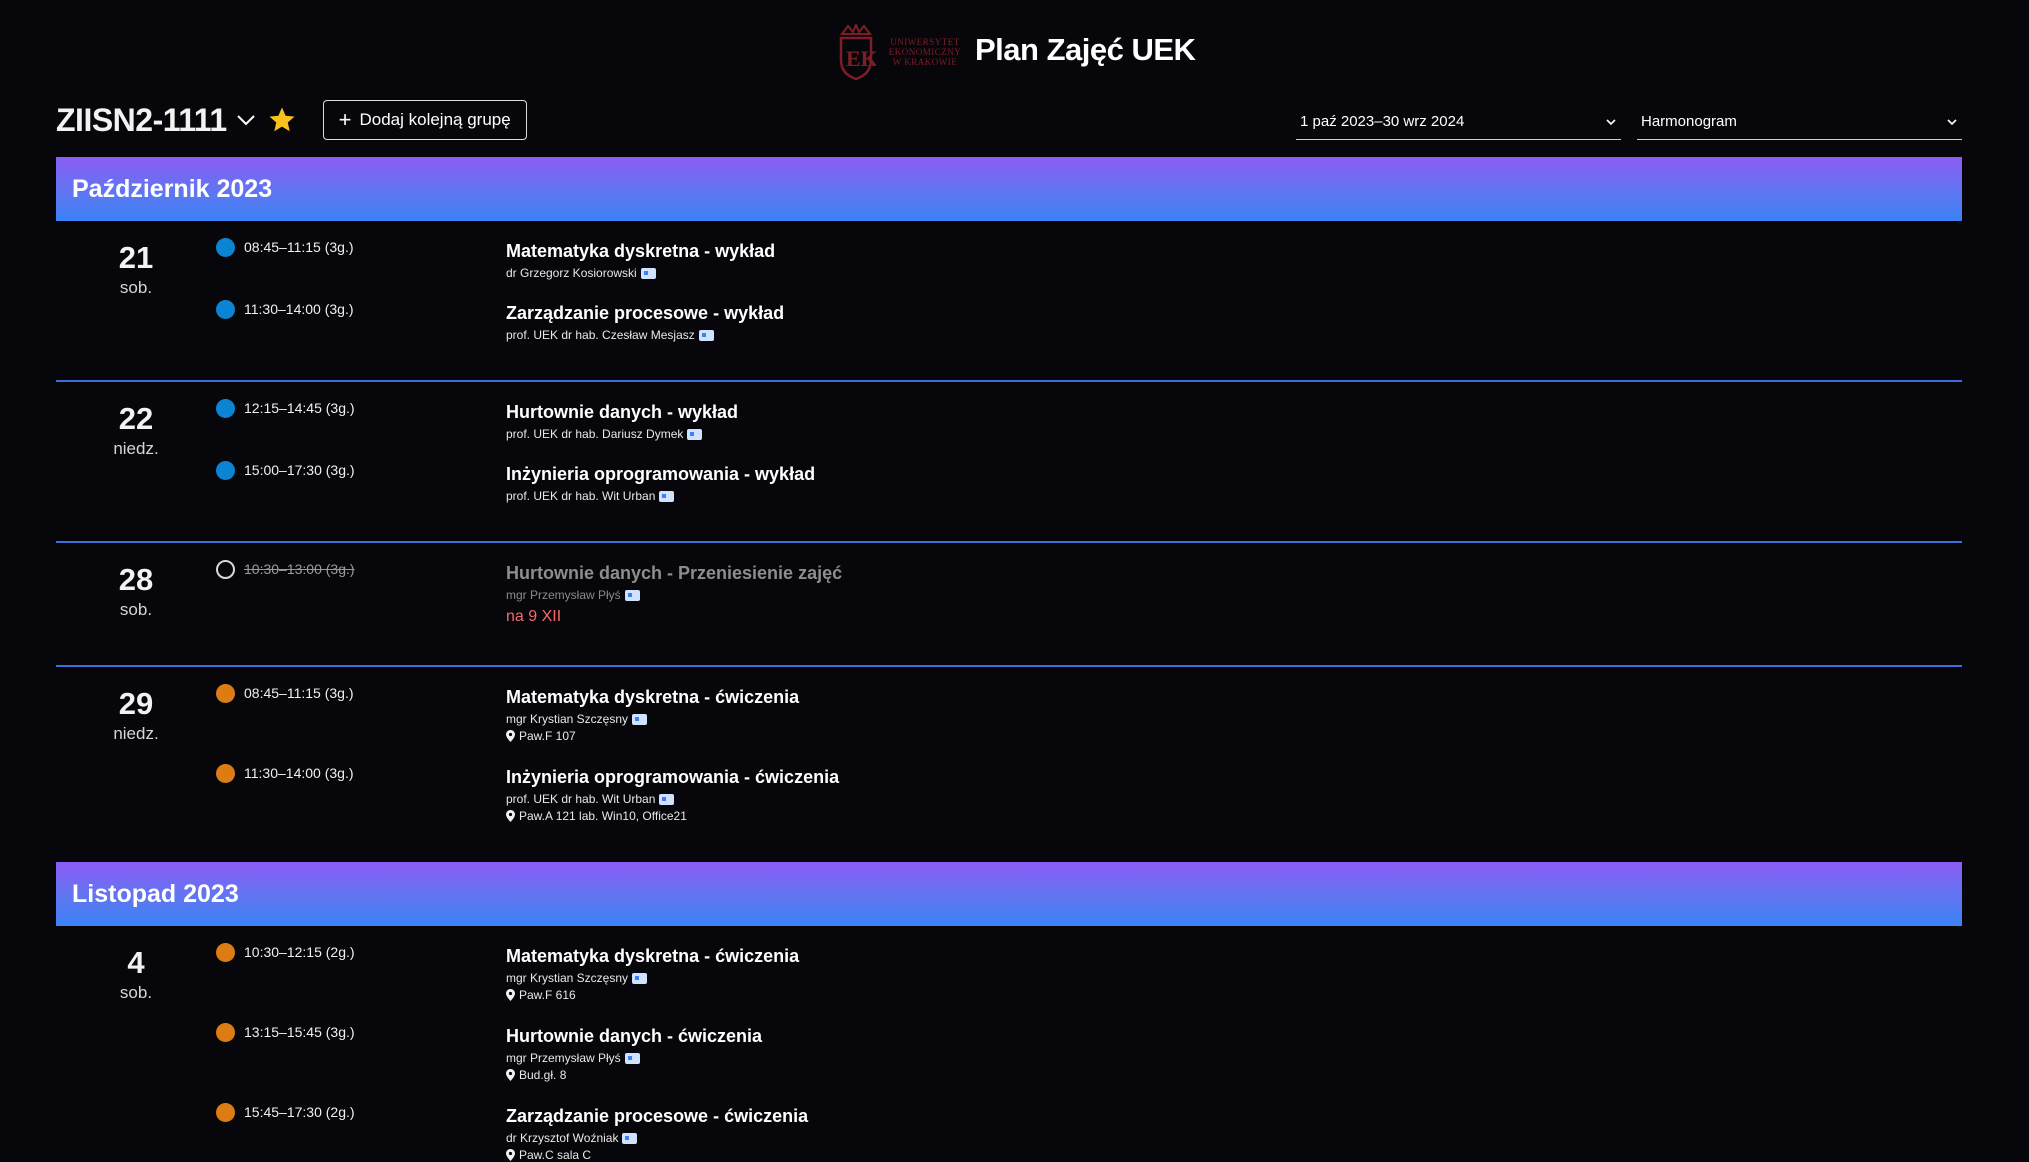 This screenshot has height=1162, width=2029. Describe the element at coordinates (634, 1036) in the screenshot. I see `event-title: Hurtownie danych - ćwiczenia` at that location.